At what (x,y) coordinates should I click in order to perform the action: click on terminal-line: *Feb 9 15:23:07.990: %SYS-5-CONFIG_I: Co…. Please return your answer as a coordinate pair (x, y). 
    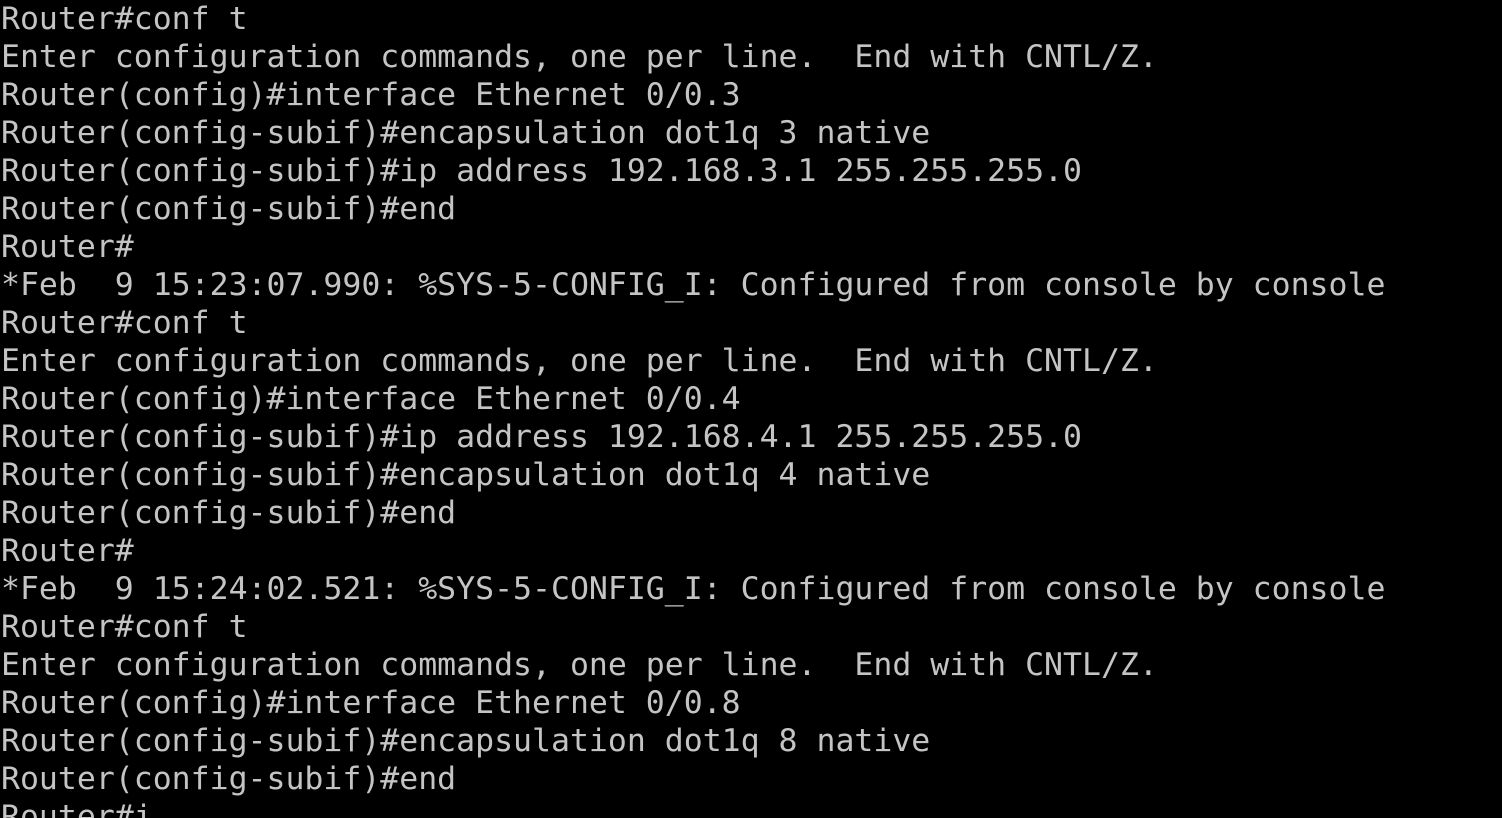
    Looking at the image, I should click on (693, 285).